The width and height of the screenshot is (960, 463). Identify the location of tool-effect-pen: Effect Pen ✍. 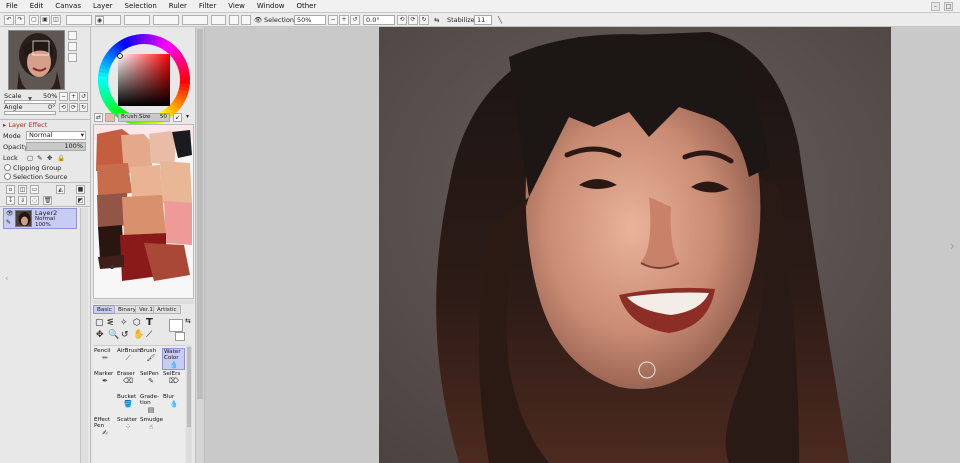
(104, 428).